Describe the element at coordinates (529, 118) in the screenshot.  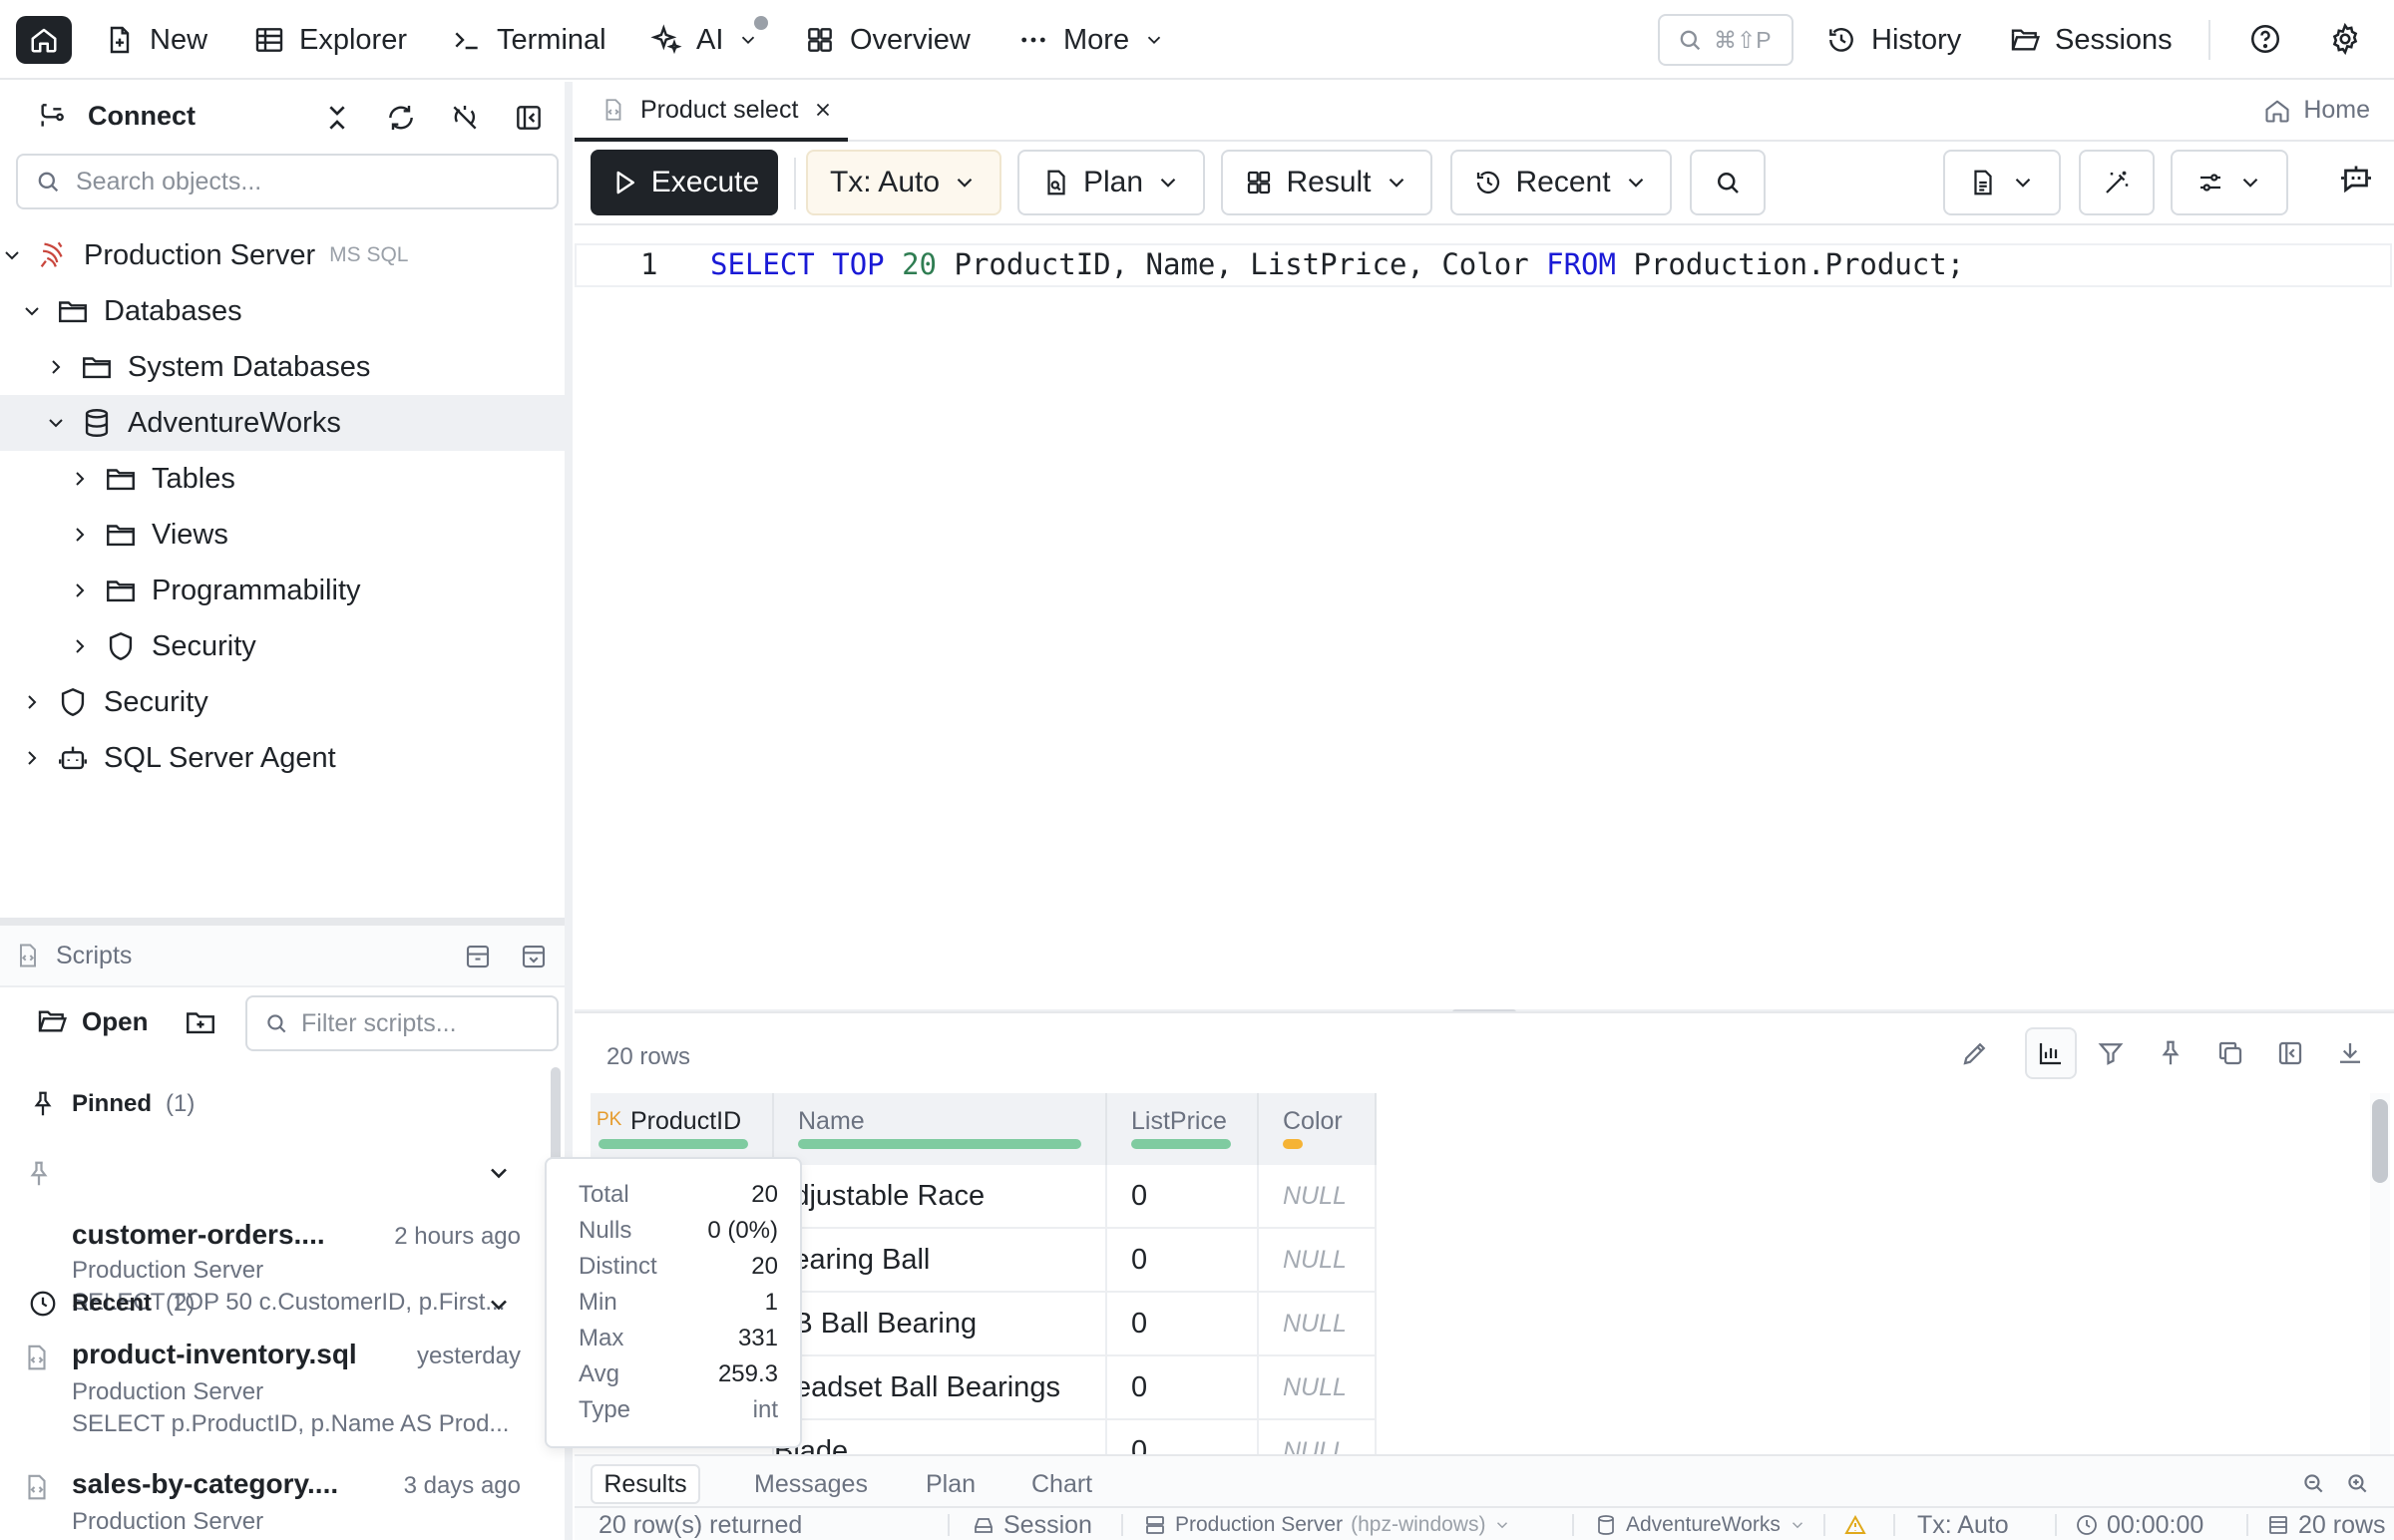
I see `toggle-sidebar-button` at that location.